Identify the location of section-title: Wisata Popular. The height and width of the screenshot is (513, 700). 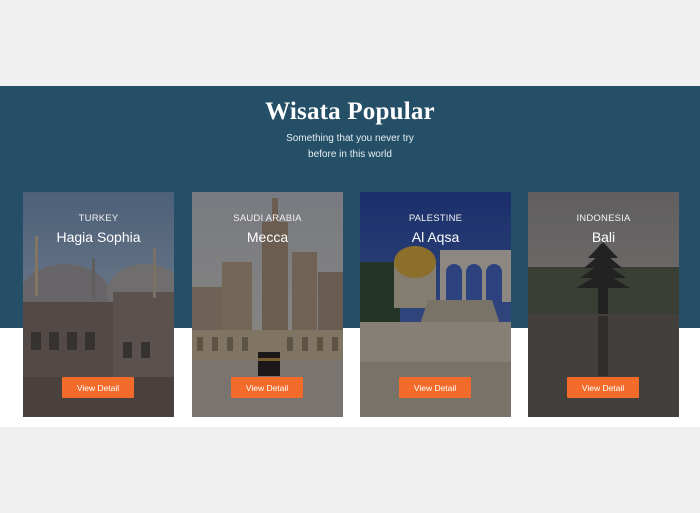
(350, 111).